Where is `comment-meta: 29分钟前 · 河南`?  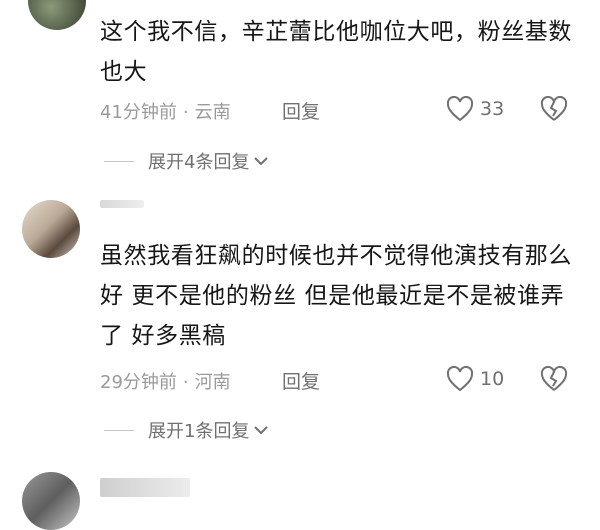
comment-meta: 29分钟前 · 河南 is located at coordinates (165, 381).